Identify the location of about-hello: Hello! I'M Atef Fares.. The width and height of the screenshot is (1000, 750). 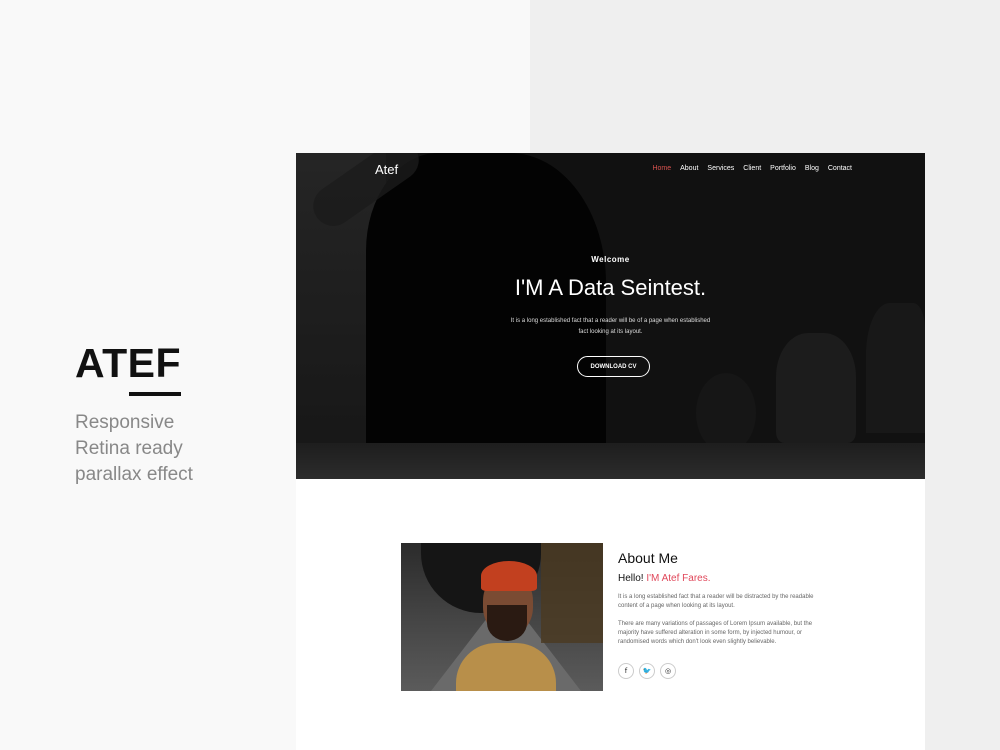
(664, 578).